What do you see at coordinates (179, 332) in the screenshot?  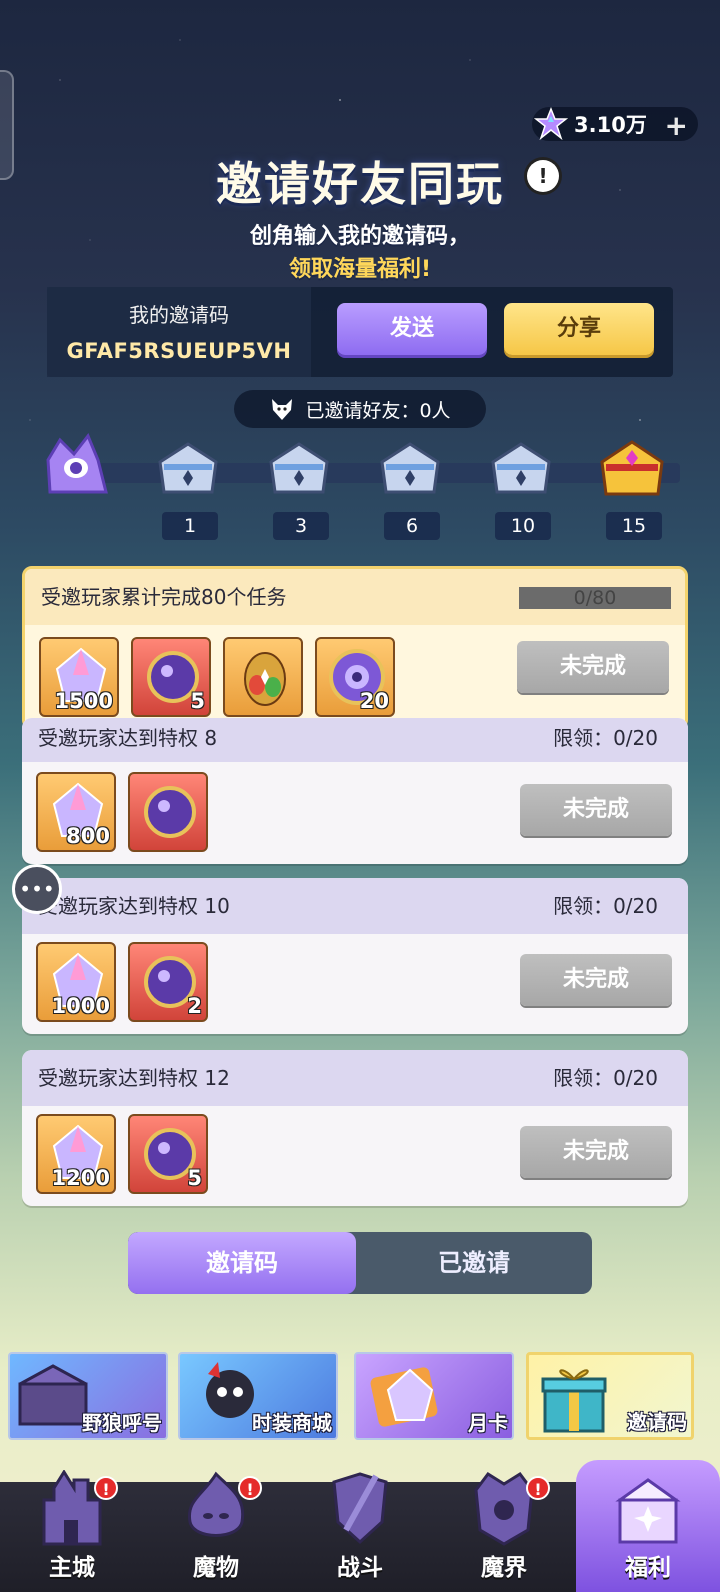 I see `invite-code-box: 我的邀请码 GFAF5RSUEUP5VH` at bounding box center [179, 332].